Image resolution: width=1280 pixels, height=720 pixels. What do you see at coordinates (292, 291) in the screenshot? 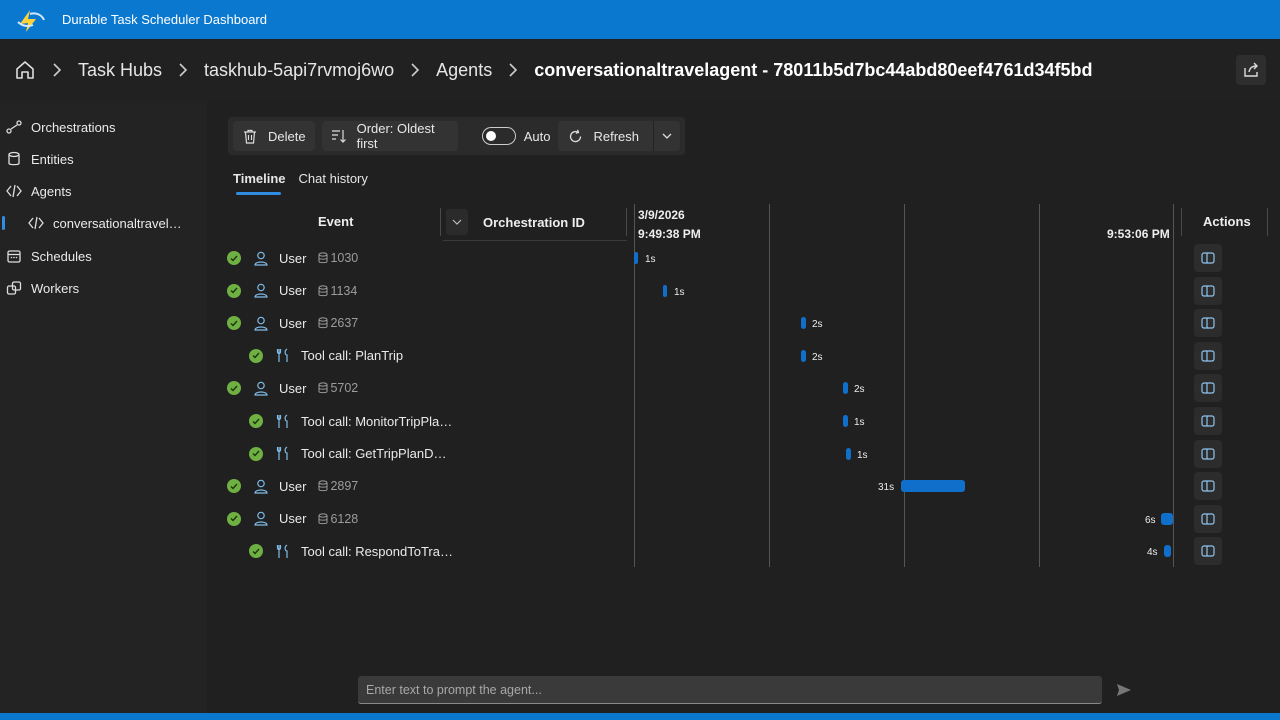
I see `table-row: User 1134` at bounding box center [292, 291].